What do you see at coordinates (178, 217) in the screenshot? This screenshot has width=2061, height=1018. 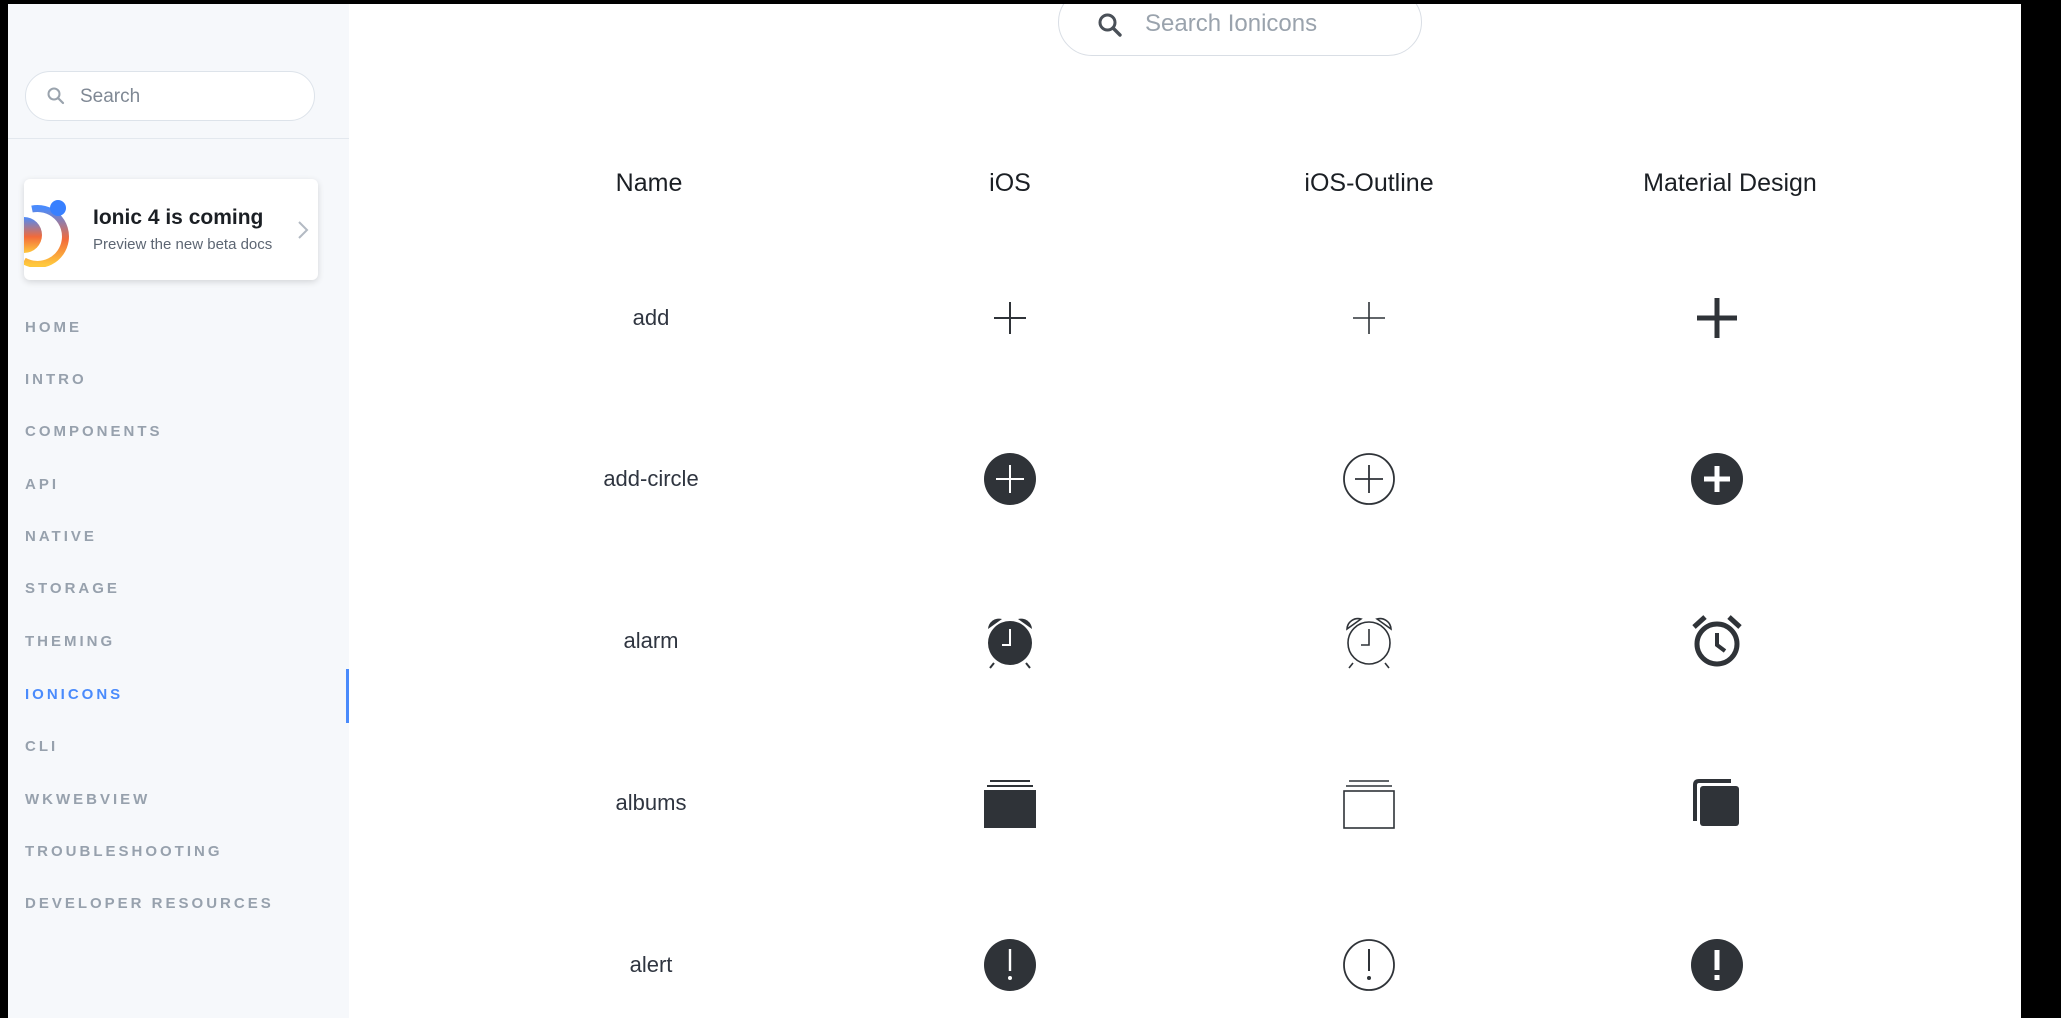 I see `promo-title: Ionic 4 is coming` at bounding box center [178, 217].